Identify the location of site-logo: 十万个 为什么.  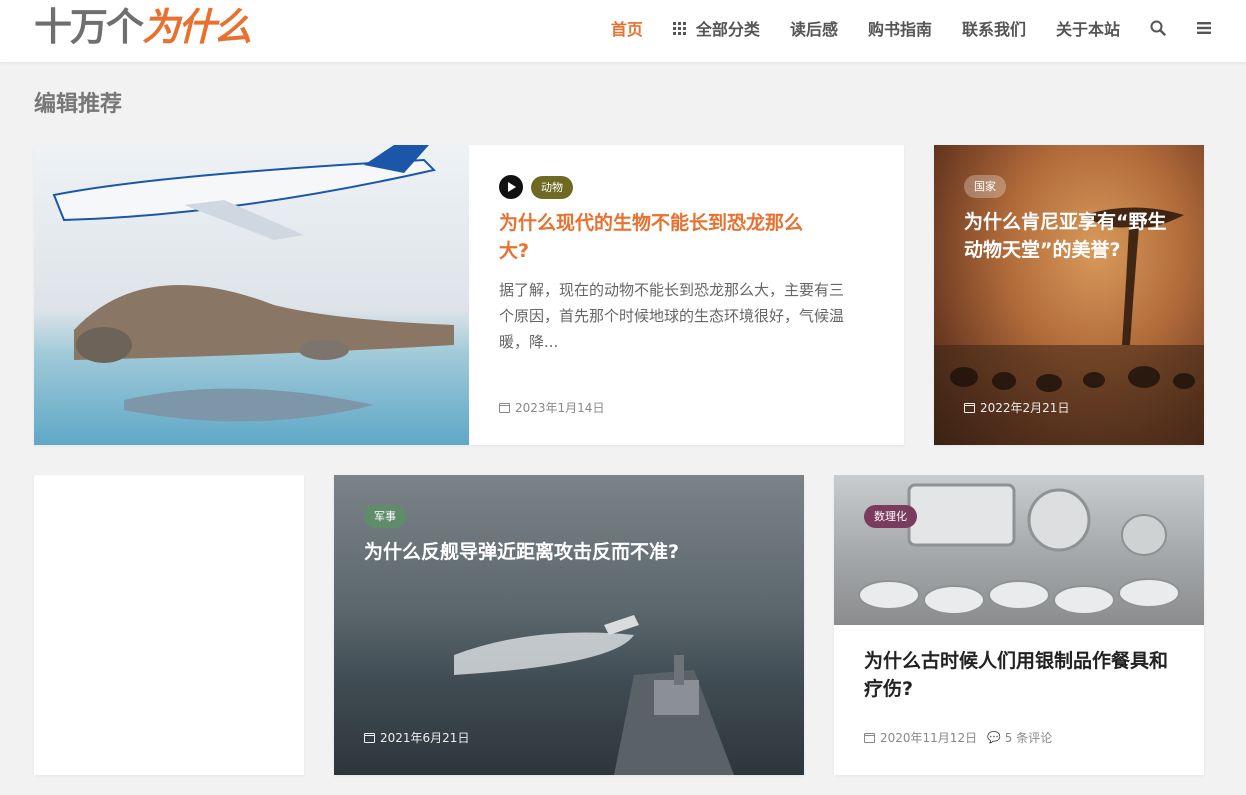
(143, 27).